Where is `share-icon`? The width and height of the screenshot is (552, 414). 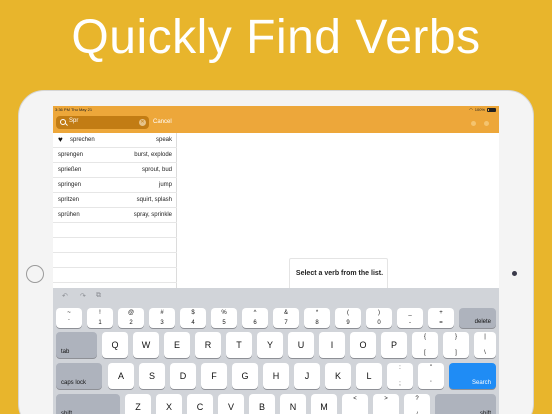
share-icon is located at coordinates (473, 123).